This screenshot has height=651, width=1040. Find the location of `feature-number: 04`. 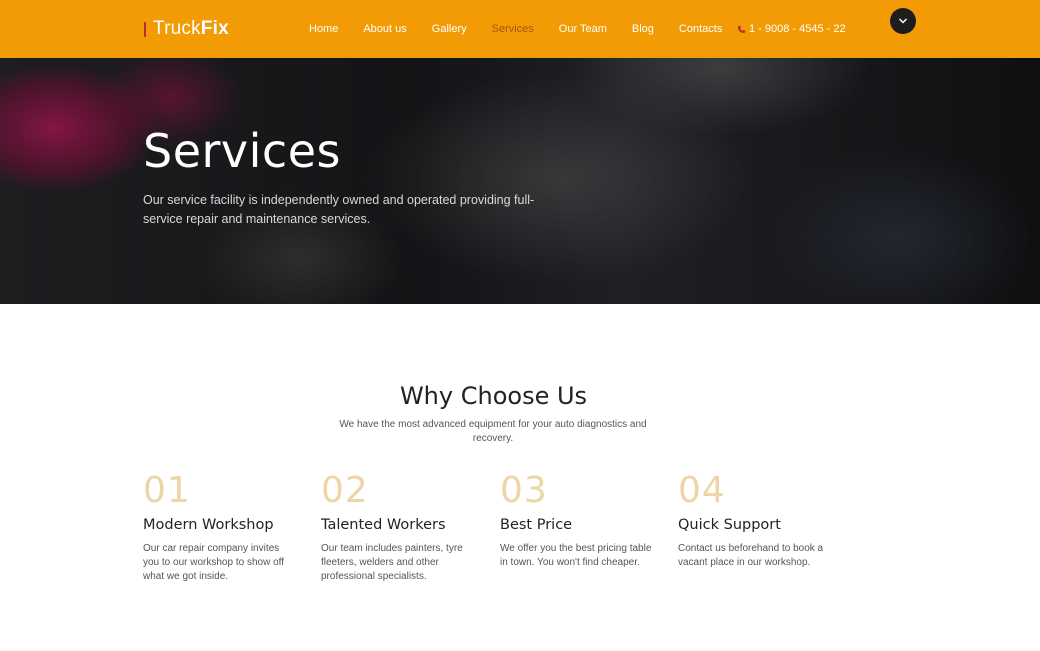

feature-number: 04 is located at coordinates (702, 490).